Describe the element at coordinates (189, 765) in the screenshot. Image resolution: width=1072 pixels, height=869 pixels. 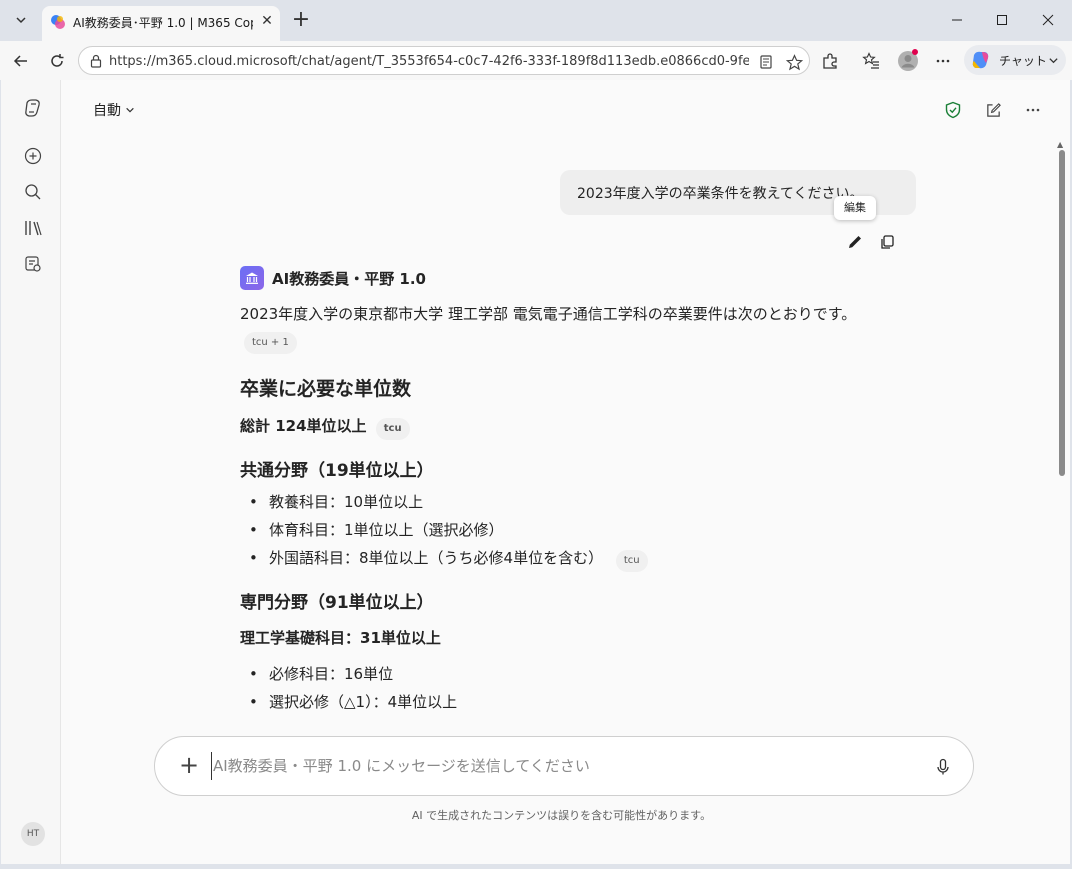
I see `add-attachment-button: +` at that location.